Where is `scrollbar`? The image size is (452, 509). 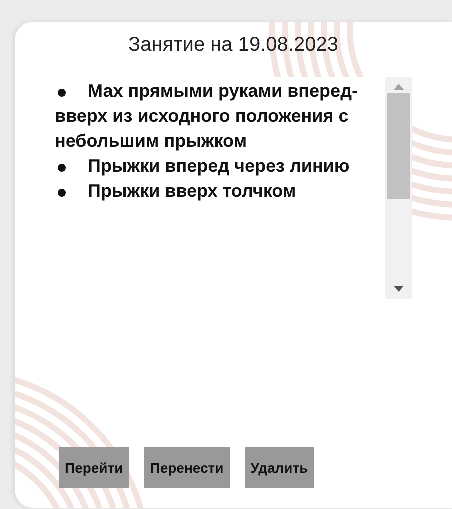
scrollbar is located at coordinates (398, 188).